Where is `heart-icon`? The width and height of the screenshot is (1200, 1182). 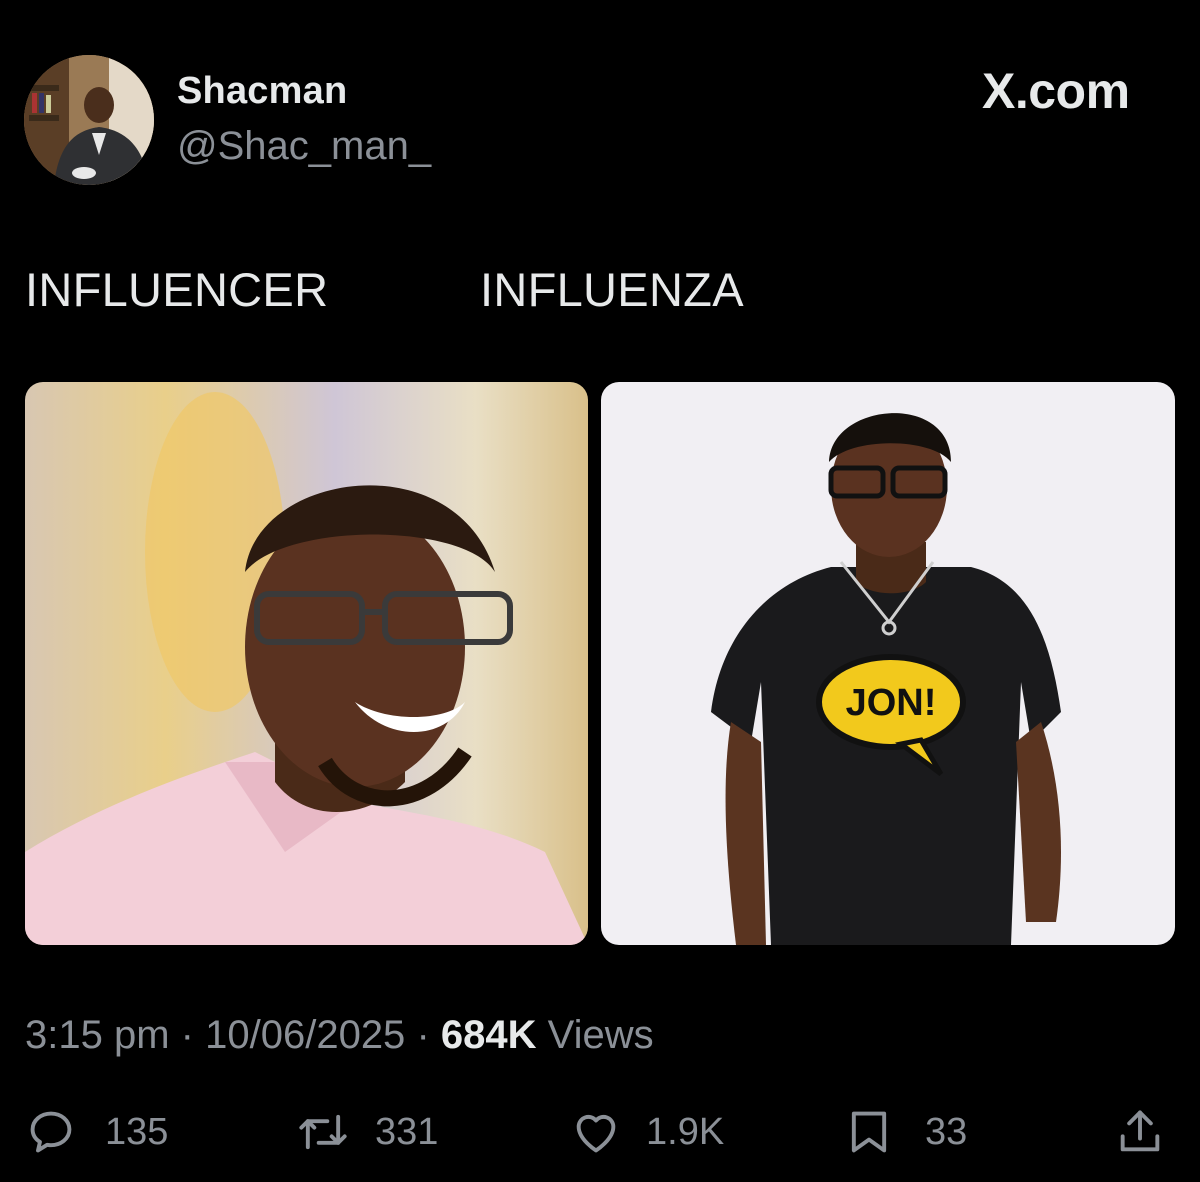 heart-icon is located at coordinates (596, 1133).